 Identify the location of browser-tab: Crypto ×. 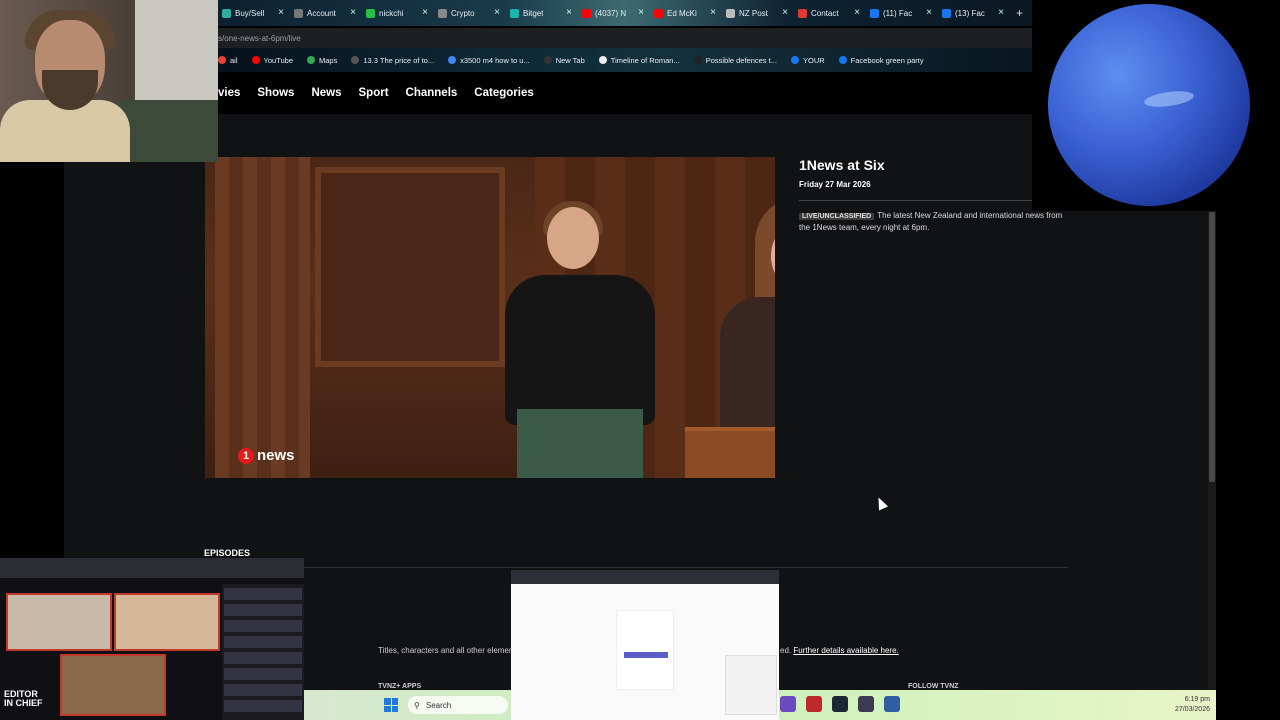
(470, 13).